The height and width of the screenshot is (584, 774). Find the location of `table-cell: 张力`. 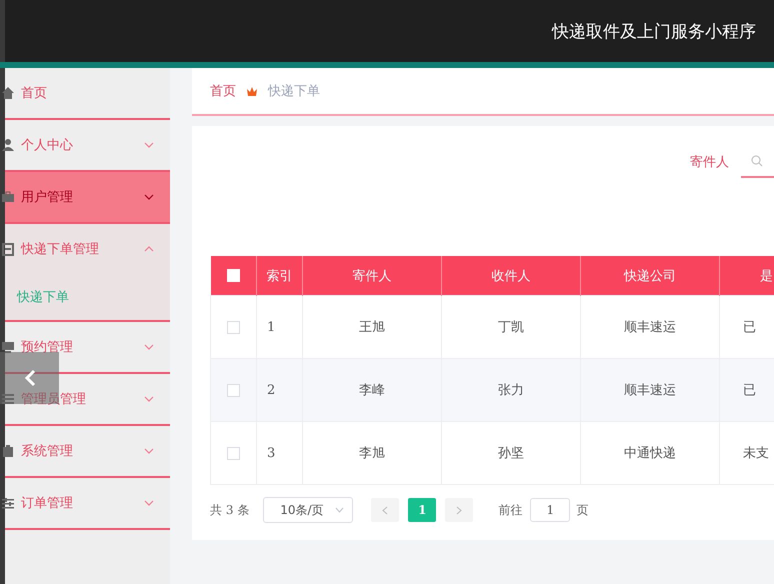

table-cell: 张力 is located at coordinates (511, 390).